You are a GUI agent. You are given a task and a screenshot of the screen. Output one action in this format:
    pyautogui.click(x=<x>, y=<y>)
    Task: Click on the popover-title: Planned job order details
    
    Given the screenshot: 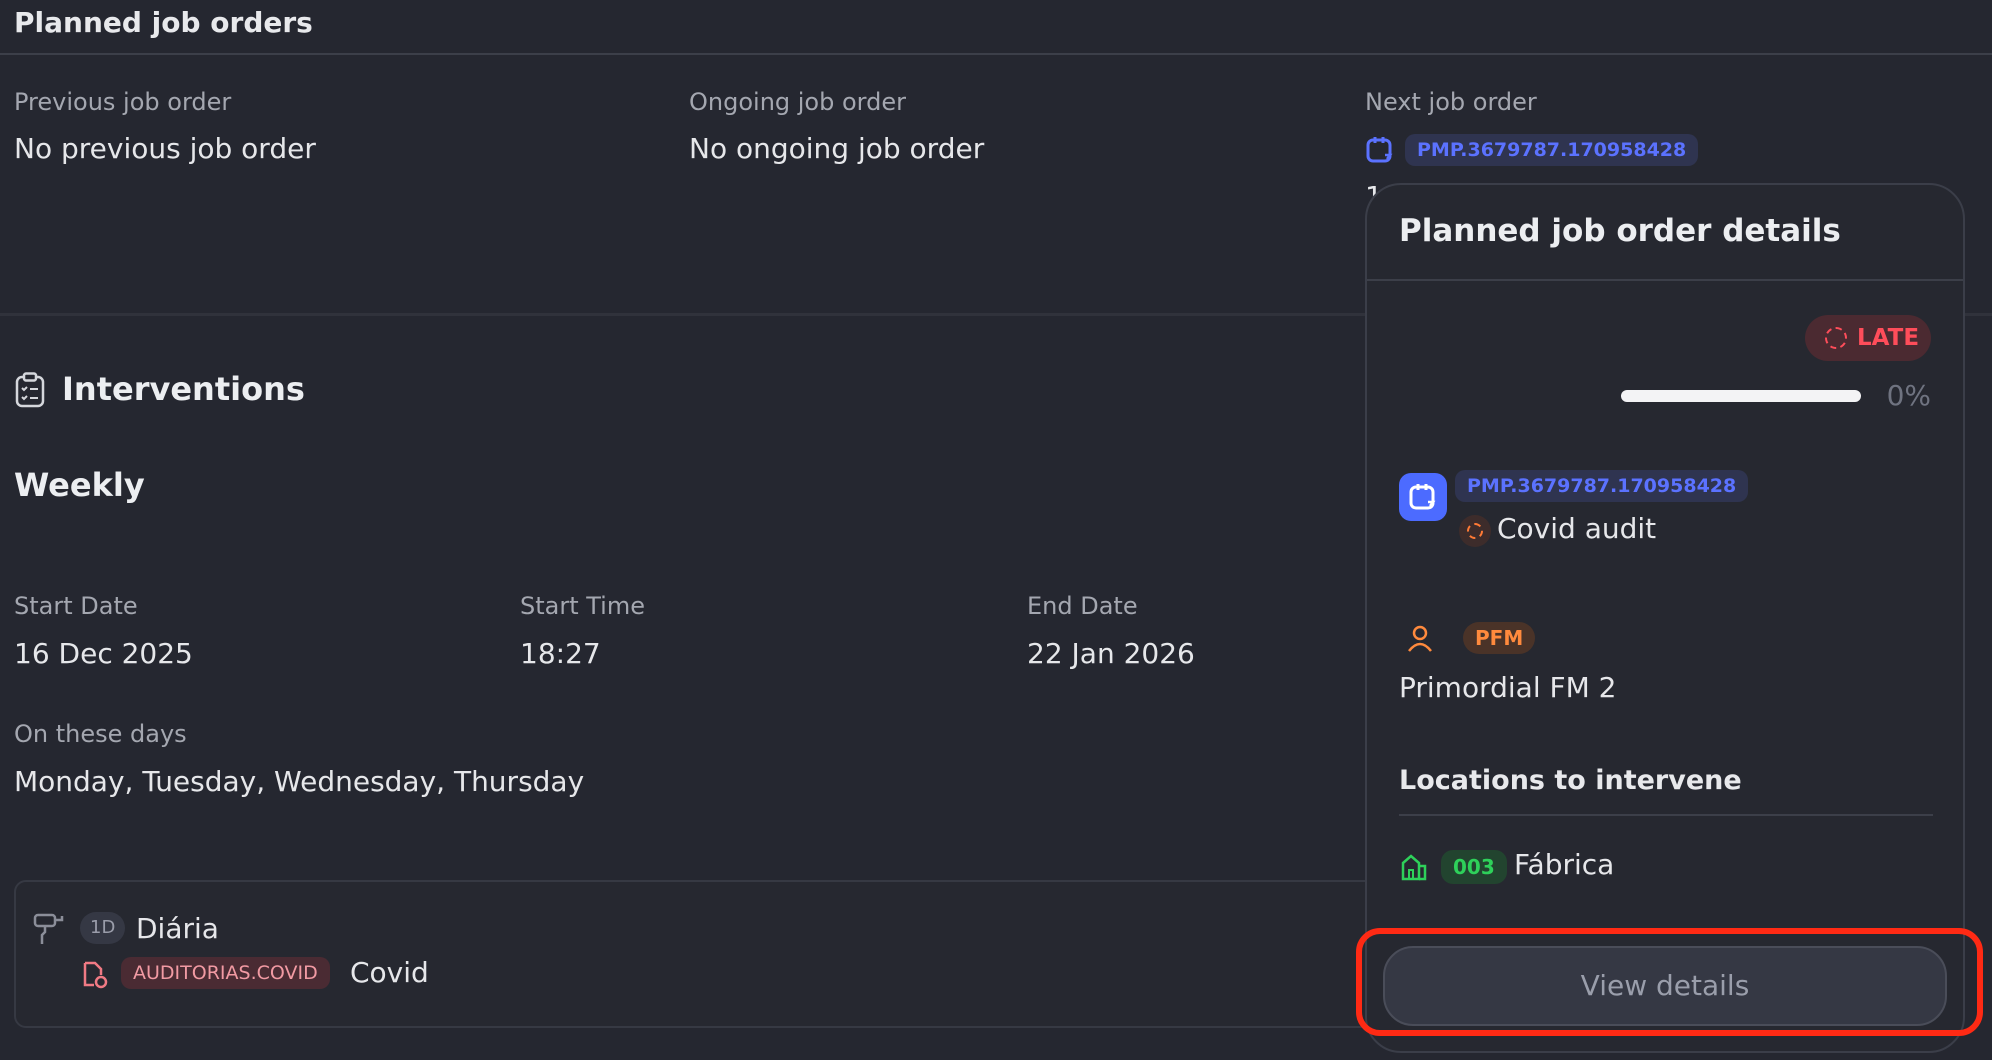 What is the action you would take?
    pyautogui.click(x=1620, y=231)
    